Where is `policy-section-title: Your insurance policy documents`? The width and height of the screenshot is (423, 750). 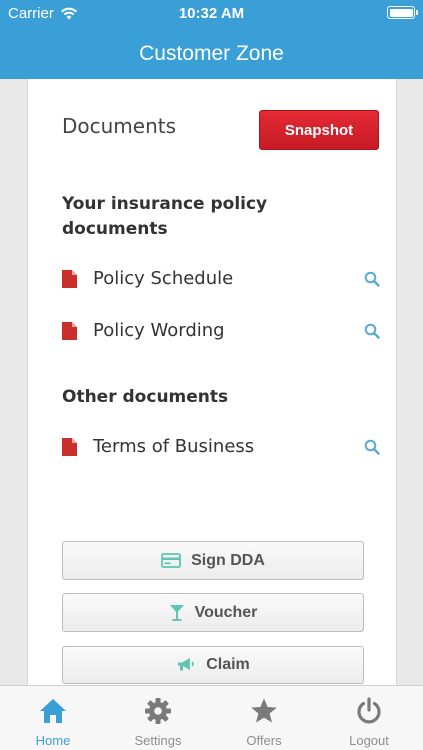 policy-section-title: Your insurance policy documents is located at coordinates (165, 216).